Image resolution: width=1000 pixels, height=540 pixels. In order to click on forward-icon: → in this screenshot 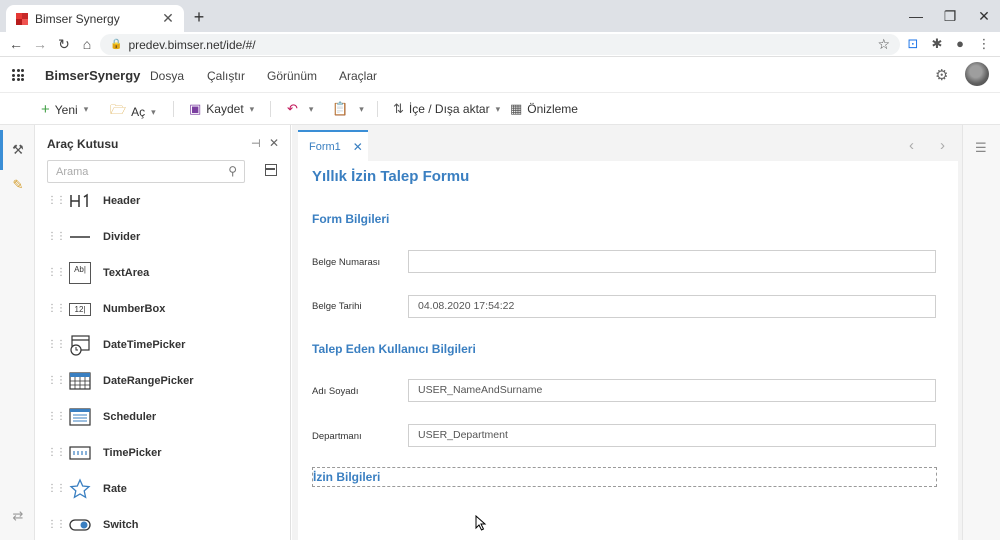, I will do `click(40, 44)`.